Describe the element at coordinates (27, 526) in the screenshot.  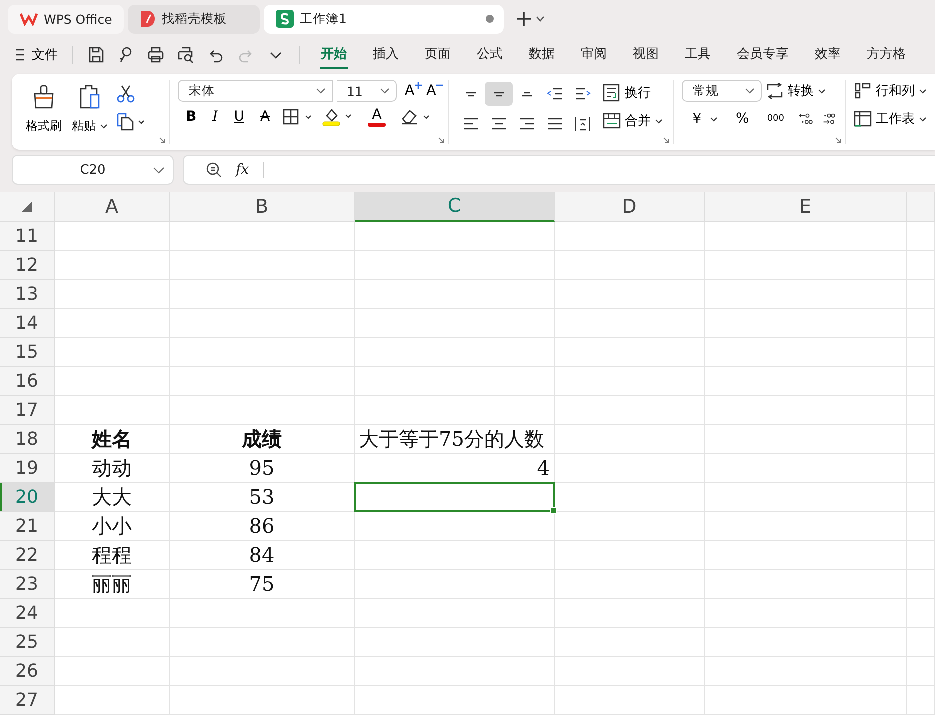
I see `row-header: 21` at that location.